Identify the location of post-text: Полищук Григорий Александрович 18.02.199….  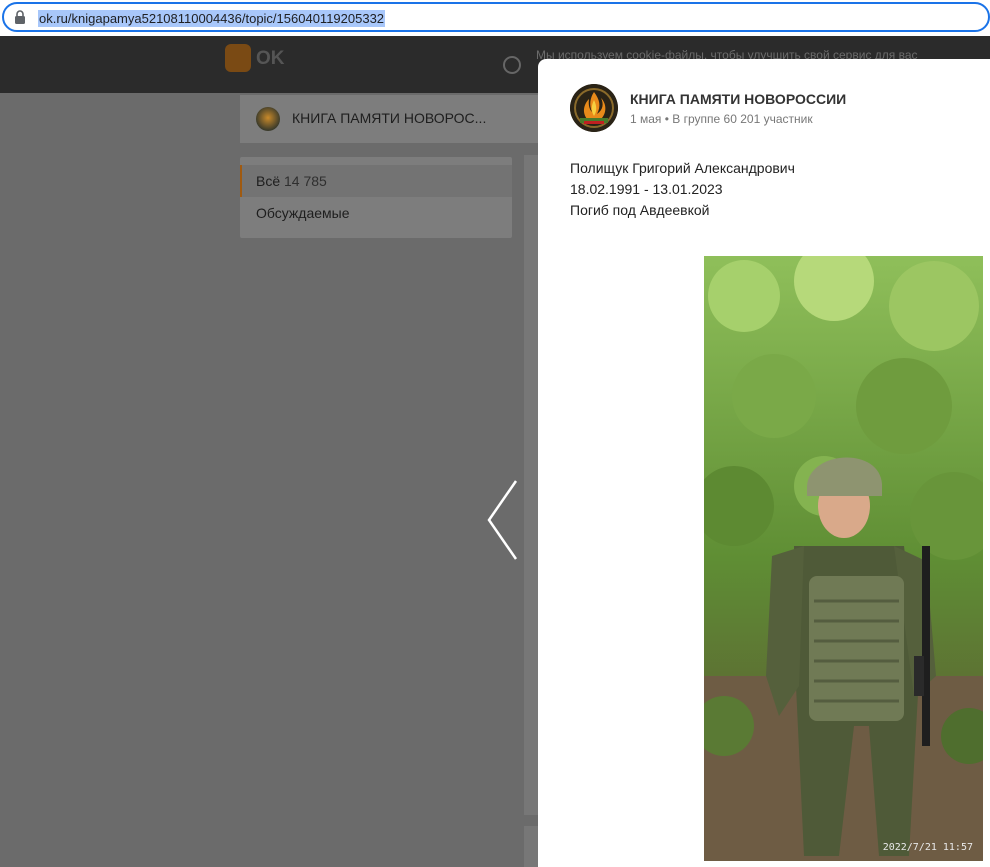
(682, 189).